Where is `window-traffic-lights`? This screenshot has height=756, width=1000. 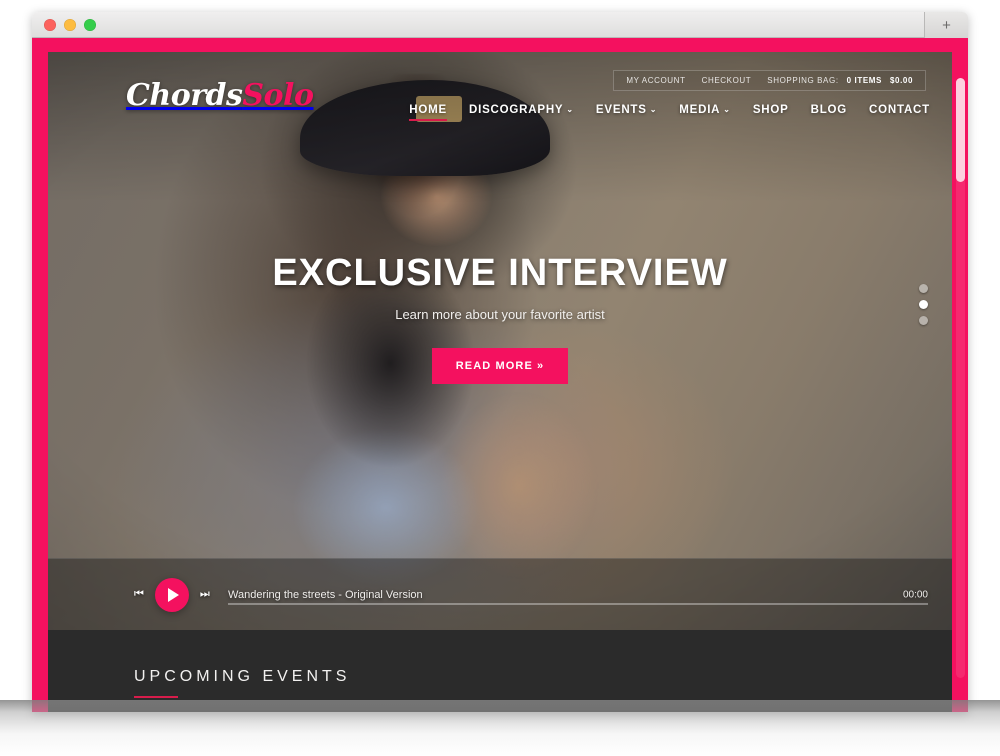 window-traffic-lights is located at coordinates (70, 24).